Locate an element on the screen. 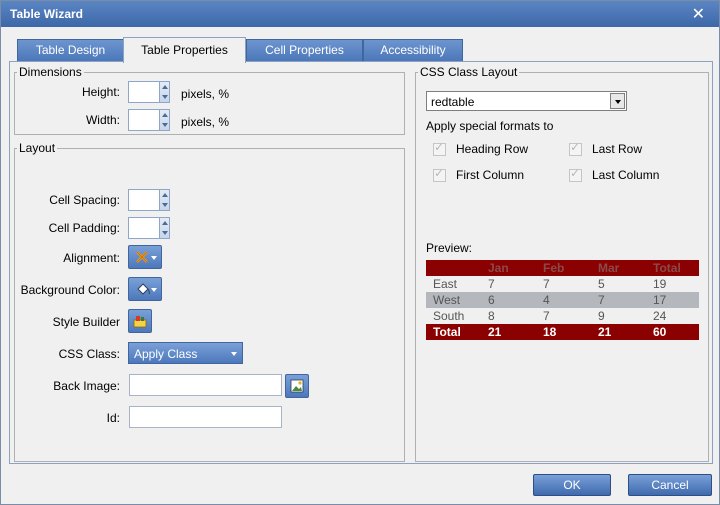 This screenshot has width=720, height=505. ok-button: OK is located at coordinates (572, 485).